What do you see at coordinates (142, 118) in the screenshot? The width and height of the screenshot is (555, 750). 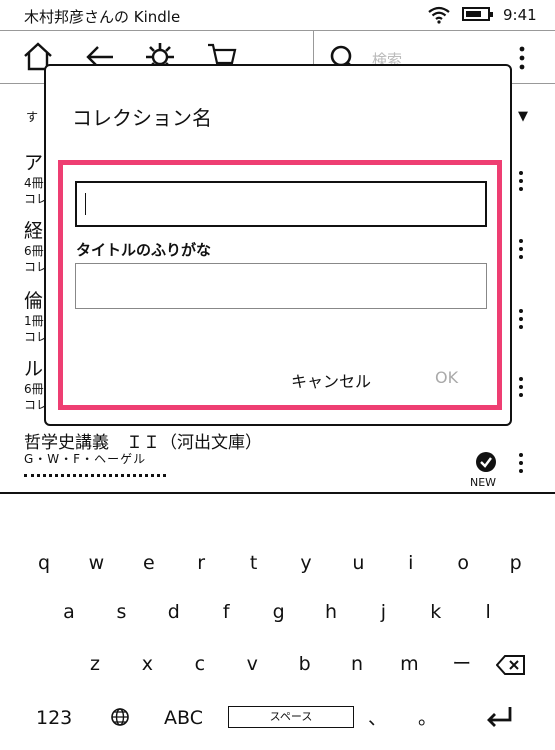 I see `dialog-title: コレクション名` at bounding box center [142, 118].